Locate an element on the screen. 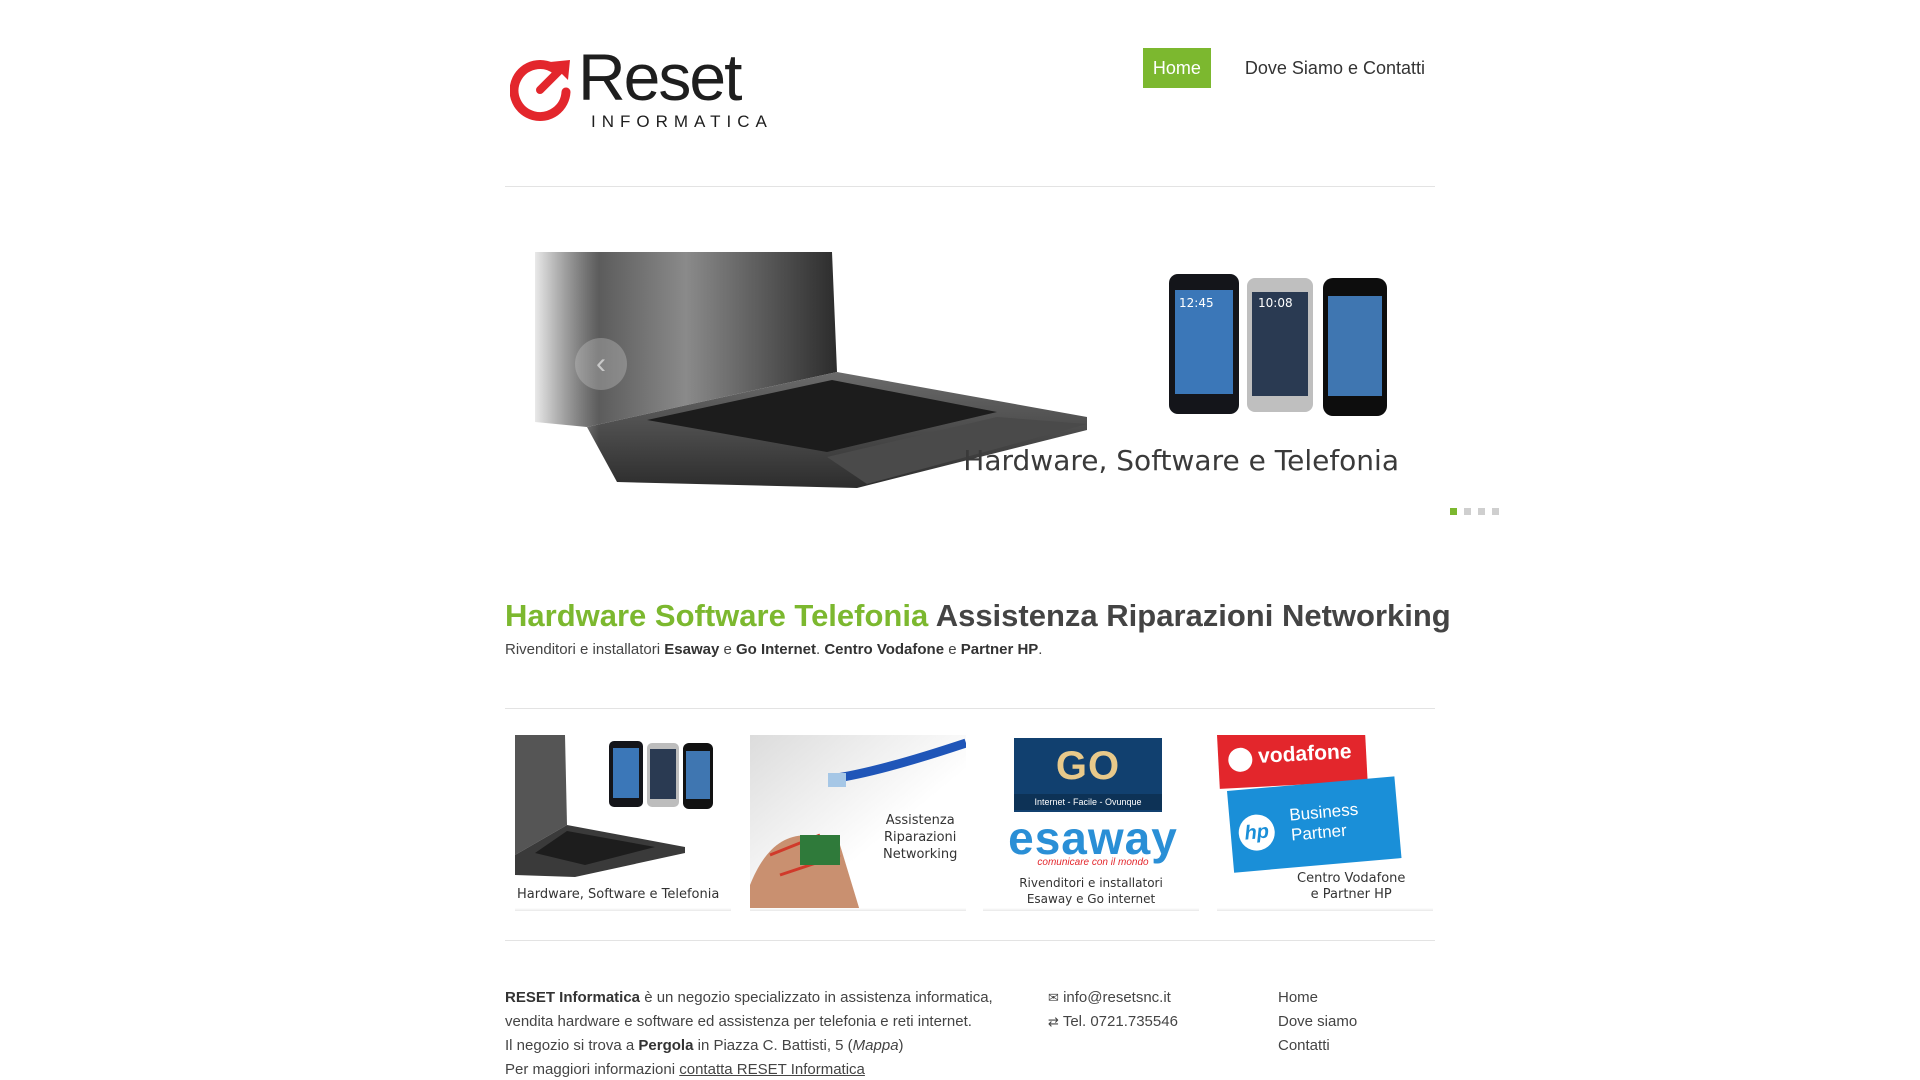 This screenshot has width=1920, height=1080. site-logo: Reset INFORMATICA is located at coordinates (645, 92).